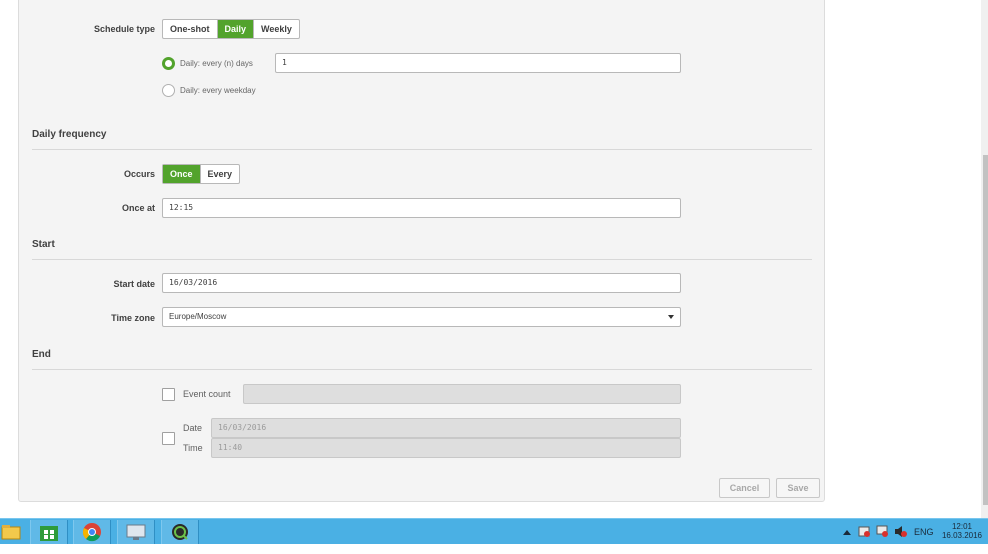 The height and width of the screenshot is (554, 988). I want to click on time-zone-select: Europe/Moscow, so click(421, 317).